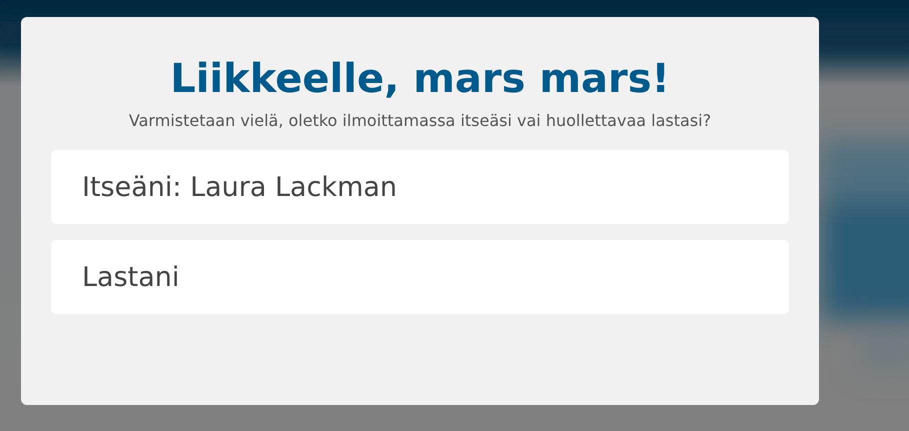  Describe the element at coordinates (420, 79) in the screenshot. I see `title: Liikkeelle, mars mars!` at that location.